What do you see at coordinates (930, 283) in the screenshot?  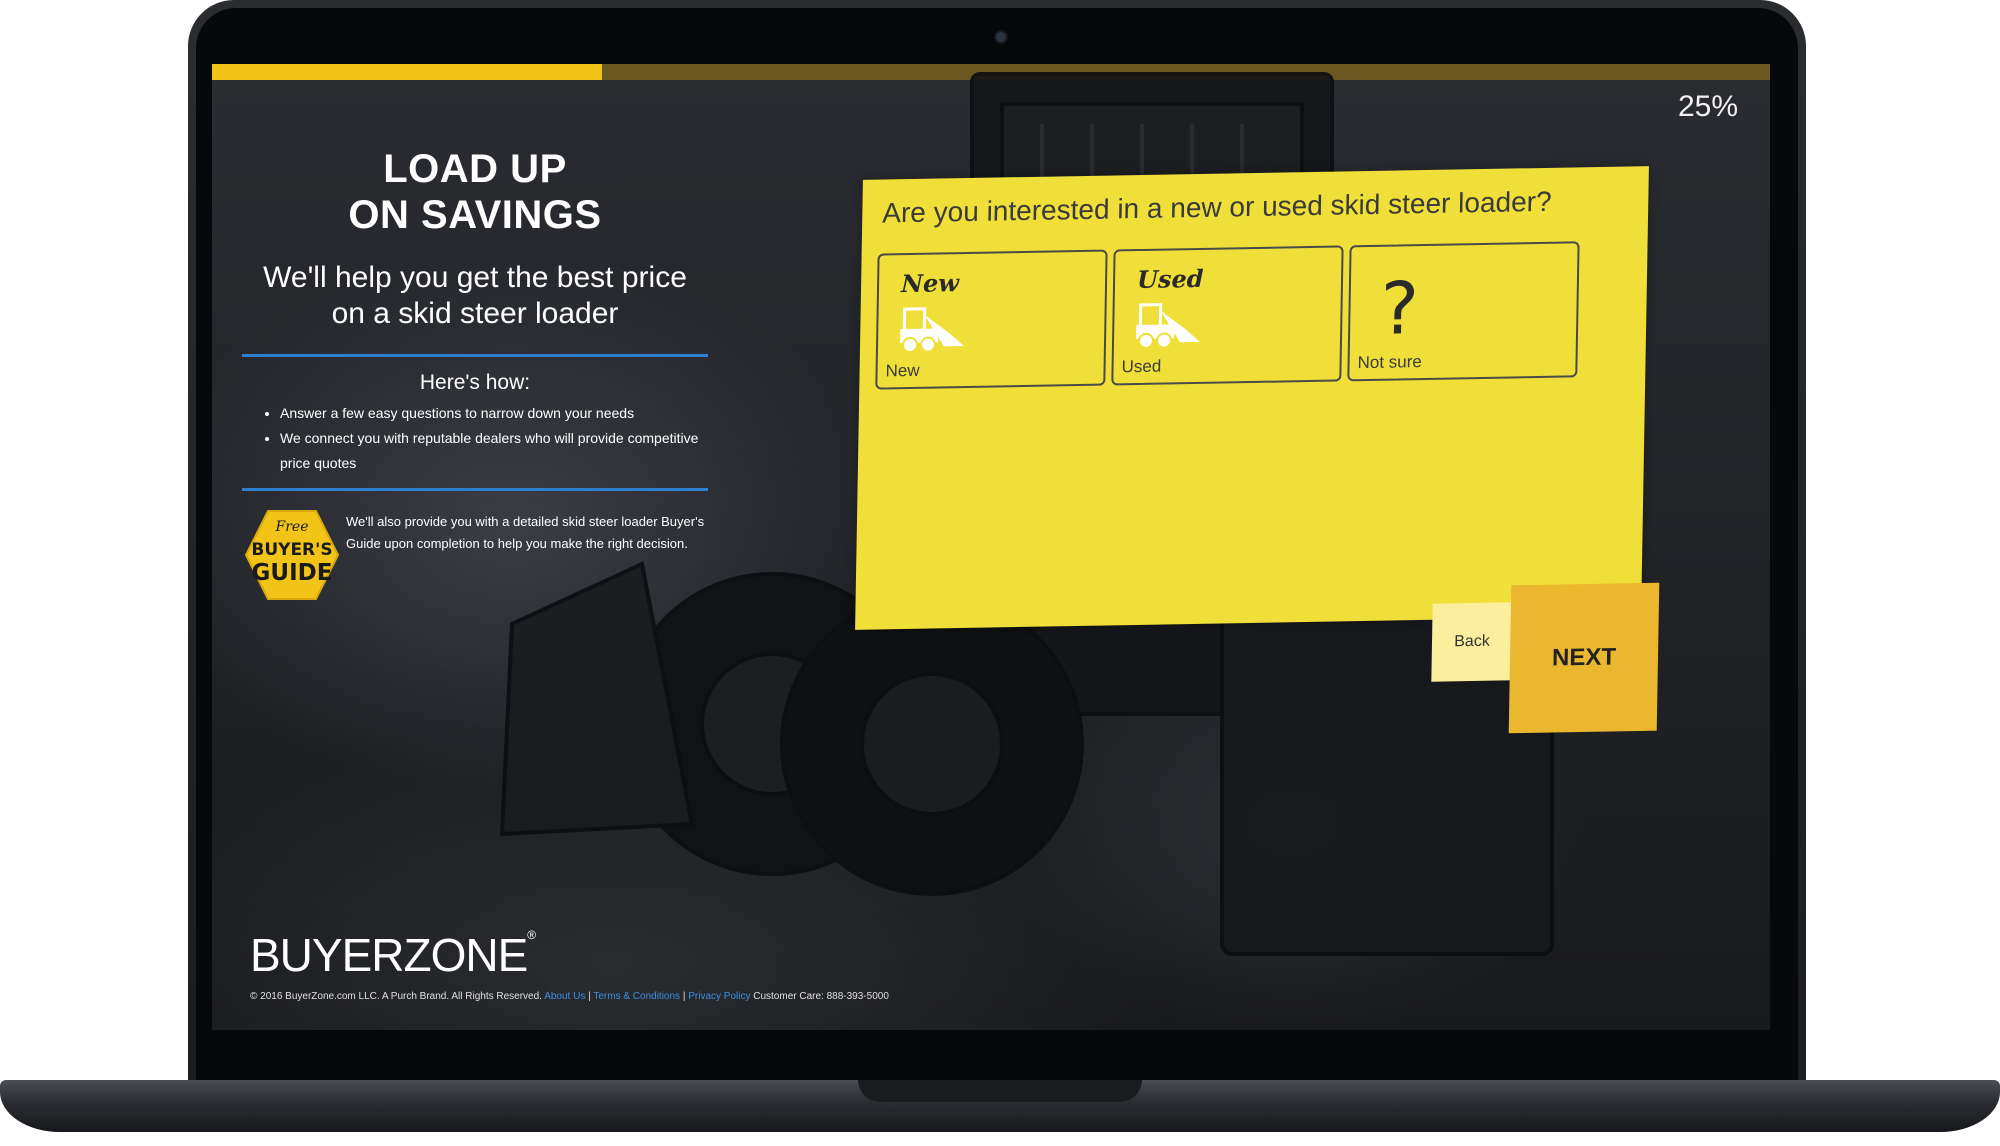 I see `option-title: New` at bounding box center [930, 283].